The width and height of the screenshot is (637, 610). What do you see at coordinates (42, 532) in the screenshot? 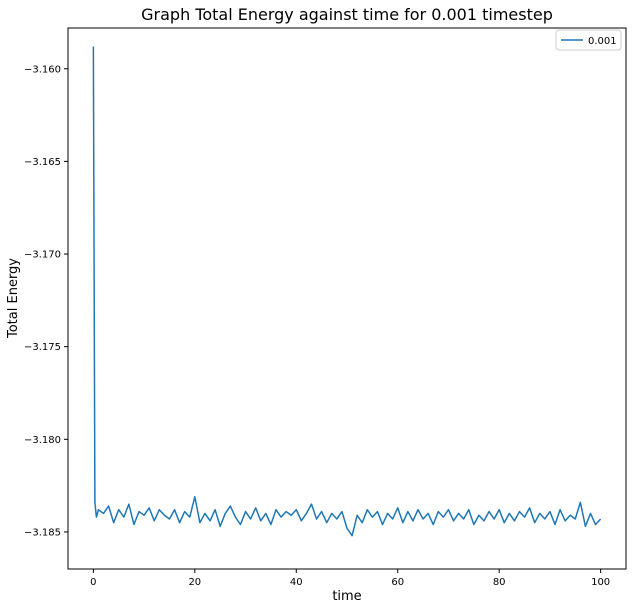
I see `y-tick-label: −3.185` at bounding box center [42, 532].